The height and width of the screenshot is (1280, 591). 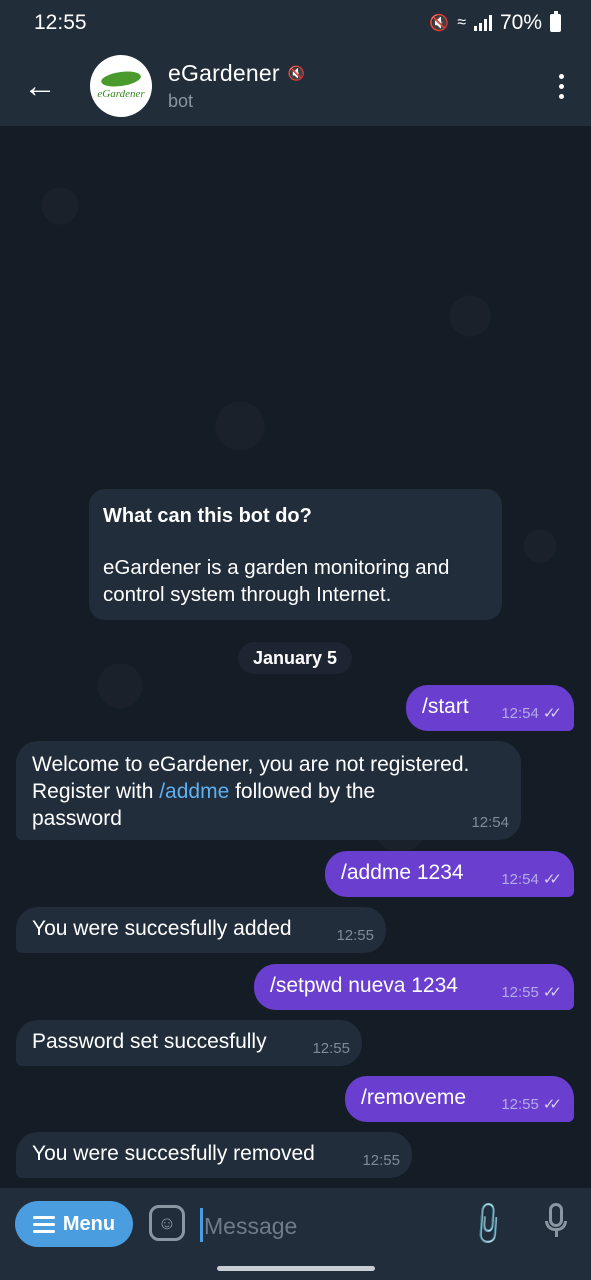 I want to click on status-icons: 🔇 ≈ 70%, so click(x=495, y=23).